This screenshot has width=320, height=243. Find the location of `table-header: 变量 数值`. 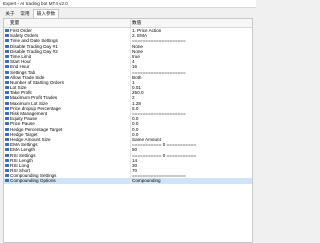

table-header: 变量 数值 is located at coordinates (128, 23).